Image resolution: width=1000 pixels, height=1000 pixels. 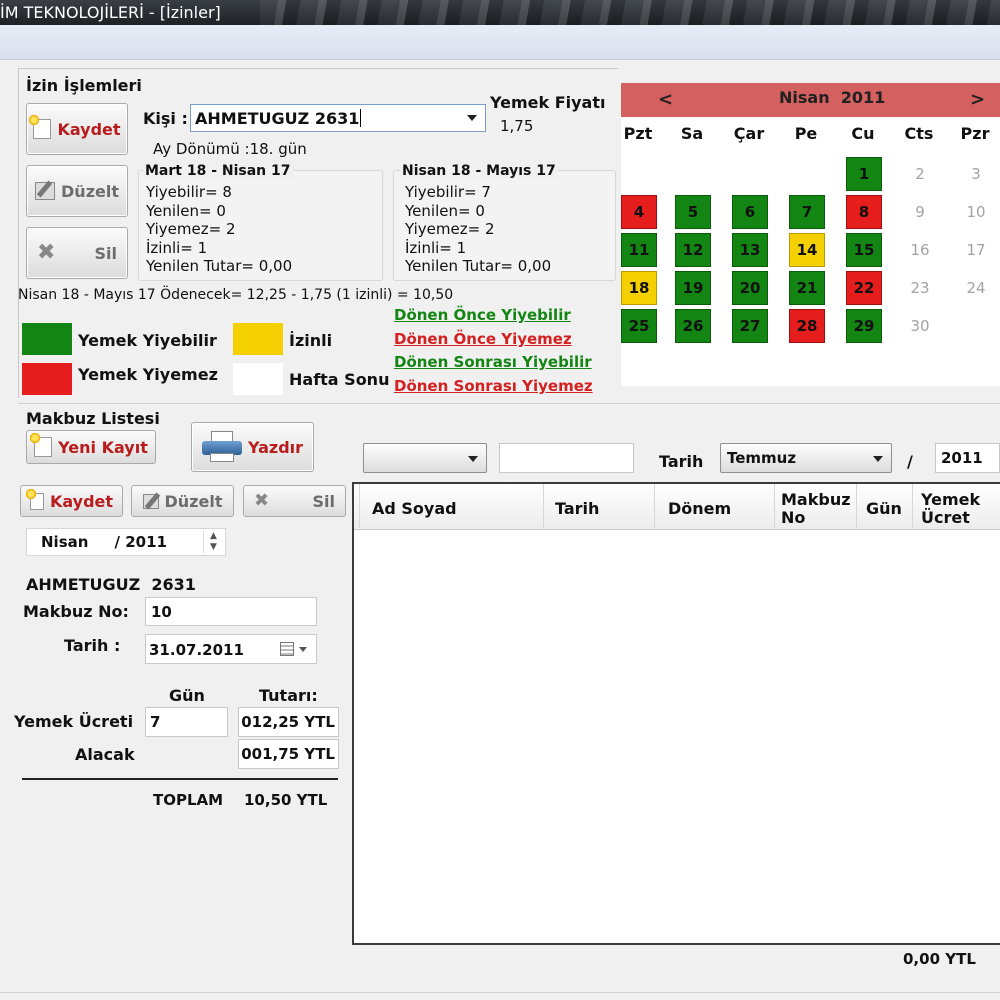 I want to click on column-tarih: Tarih, so click(x=577, y=509).